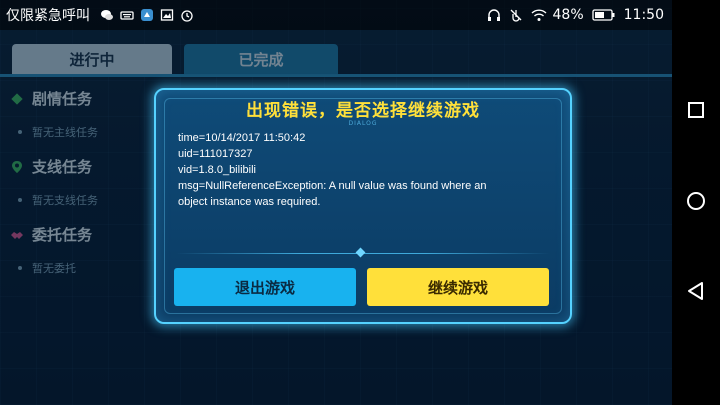 The height and width of the screenshot is (405, 720). I want to click on alarm-icon, so click(187, 15).